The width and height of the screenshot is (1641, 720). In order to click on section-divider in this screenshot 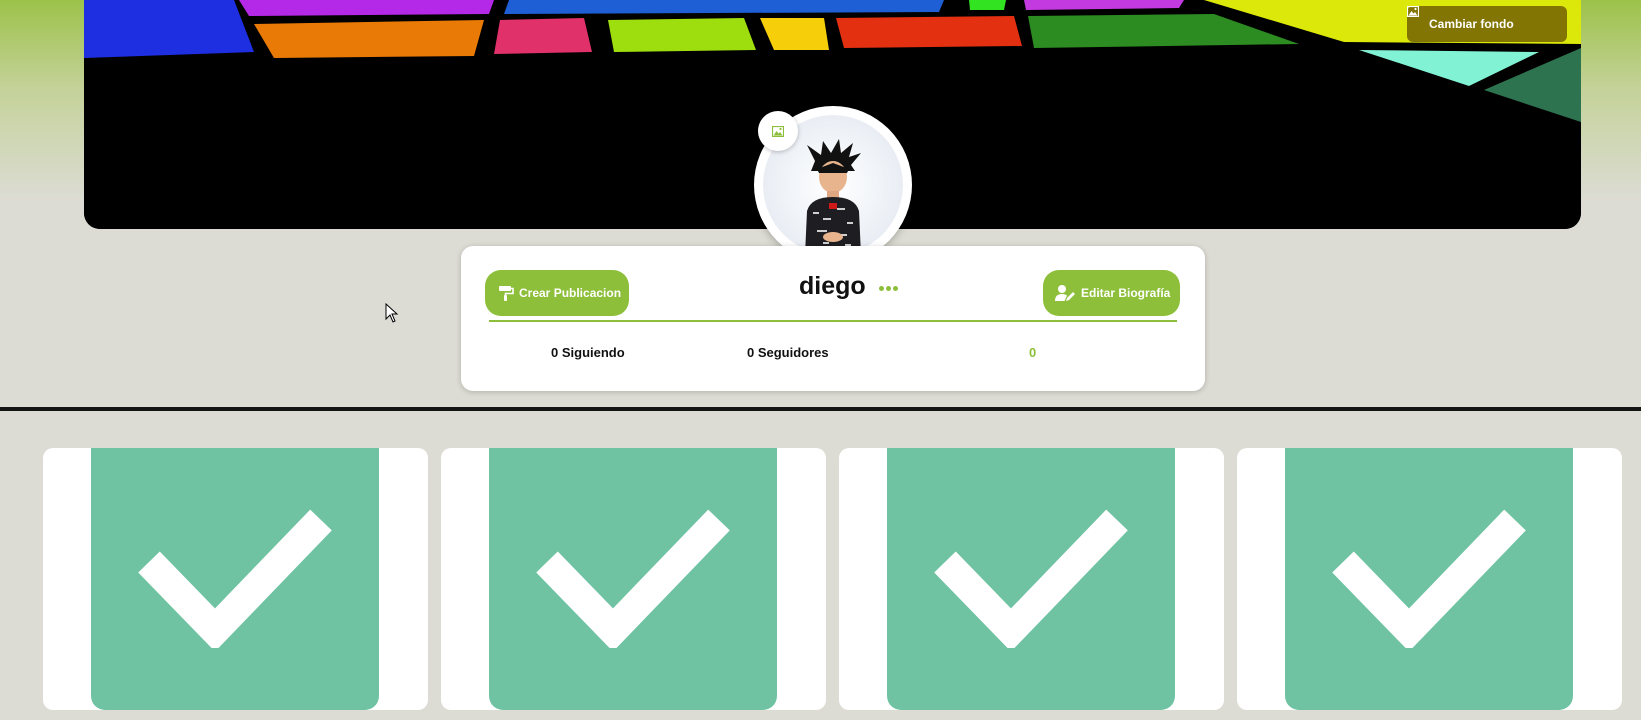, I will do `click(820, 409)`.